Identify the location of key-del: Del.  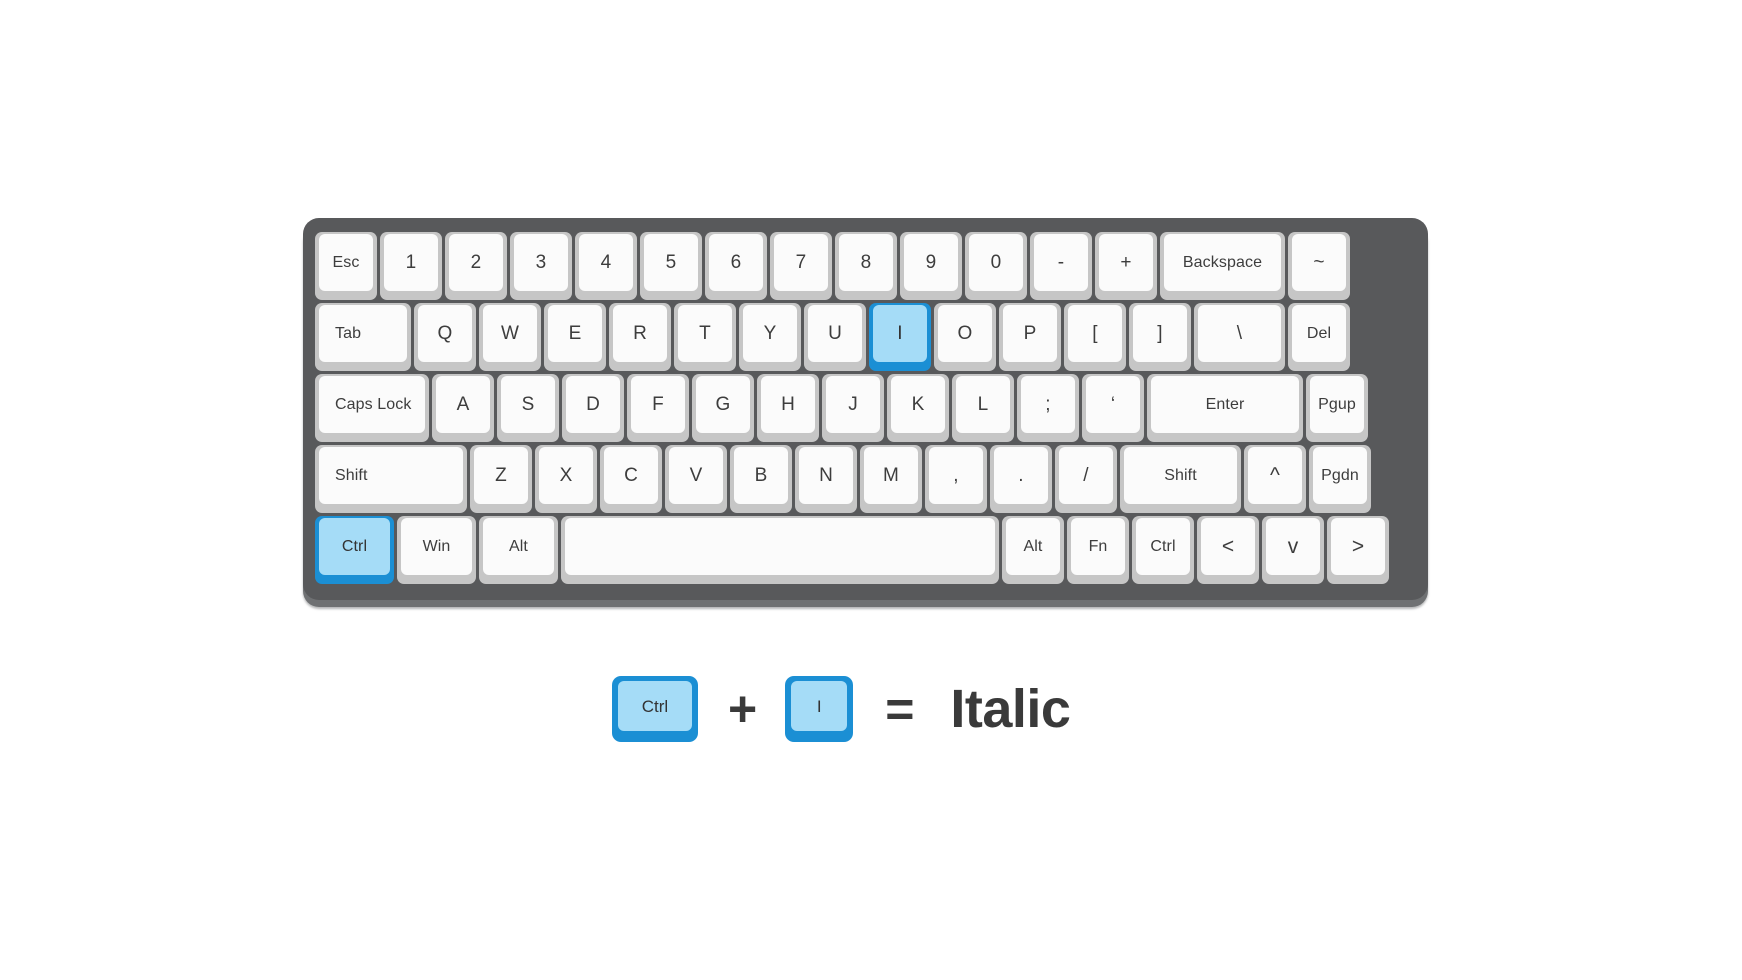
(1319, 337).